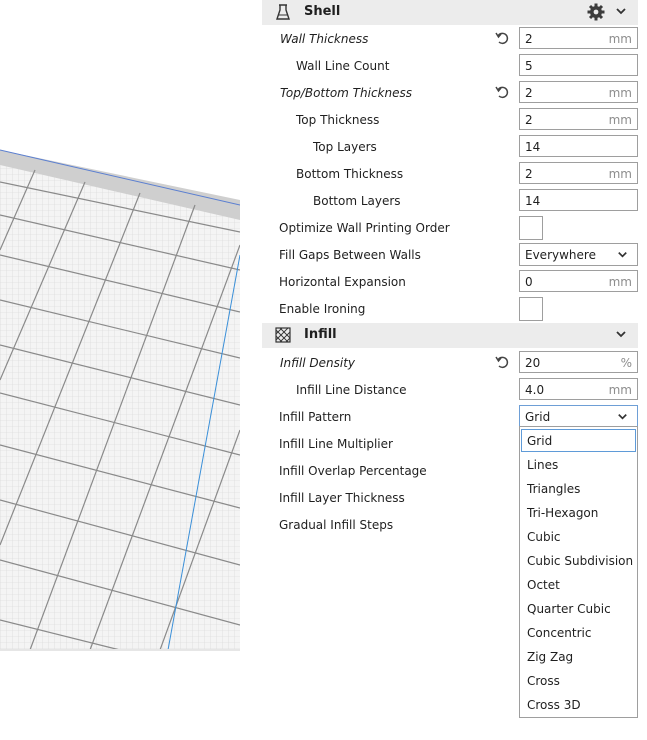 The height and width of the screenshot is (740, 647). I want to click on setting-row-wall-thickness: Wall Thickness 2 mm, so click(454, 38).